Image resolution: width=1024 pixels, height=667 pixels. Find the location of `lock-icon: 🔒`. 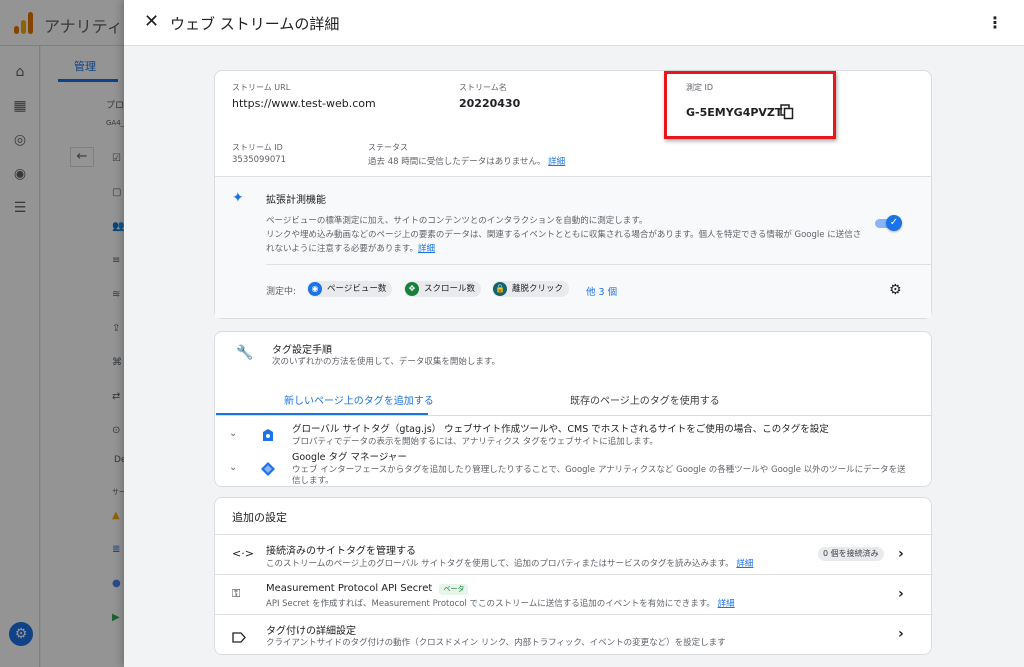

lock-icon: 🔒 is located at coordinates (500, 289).